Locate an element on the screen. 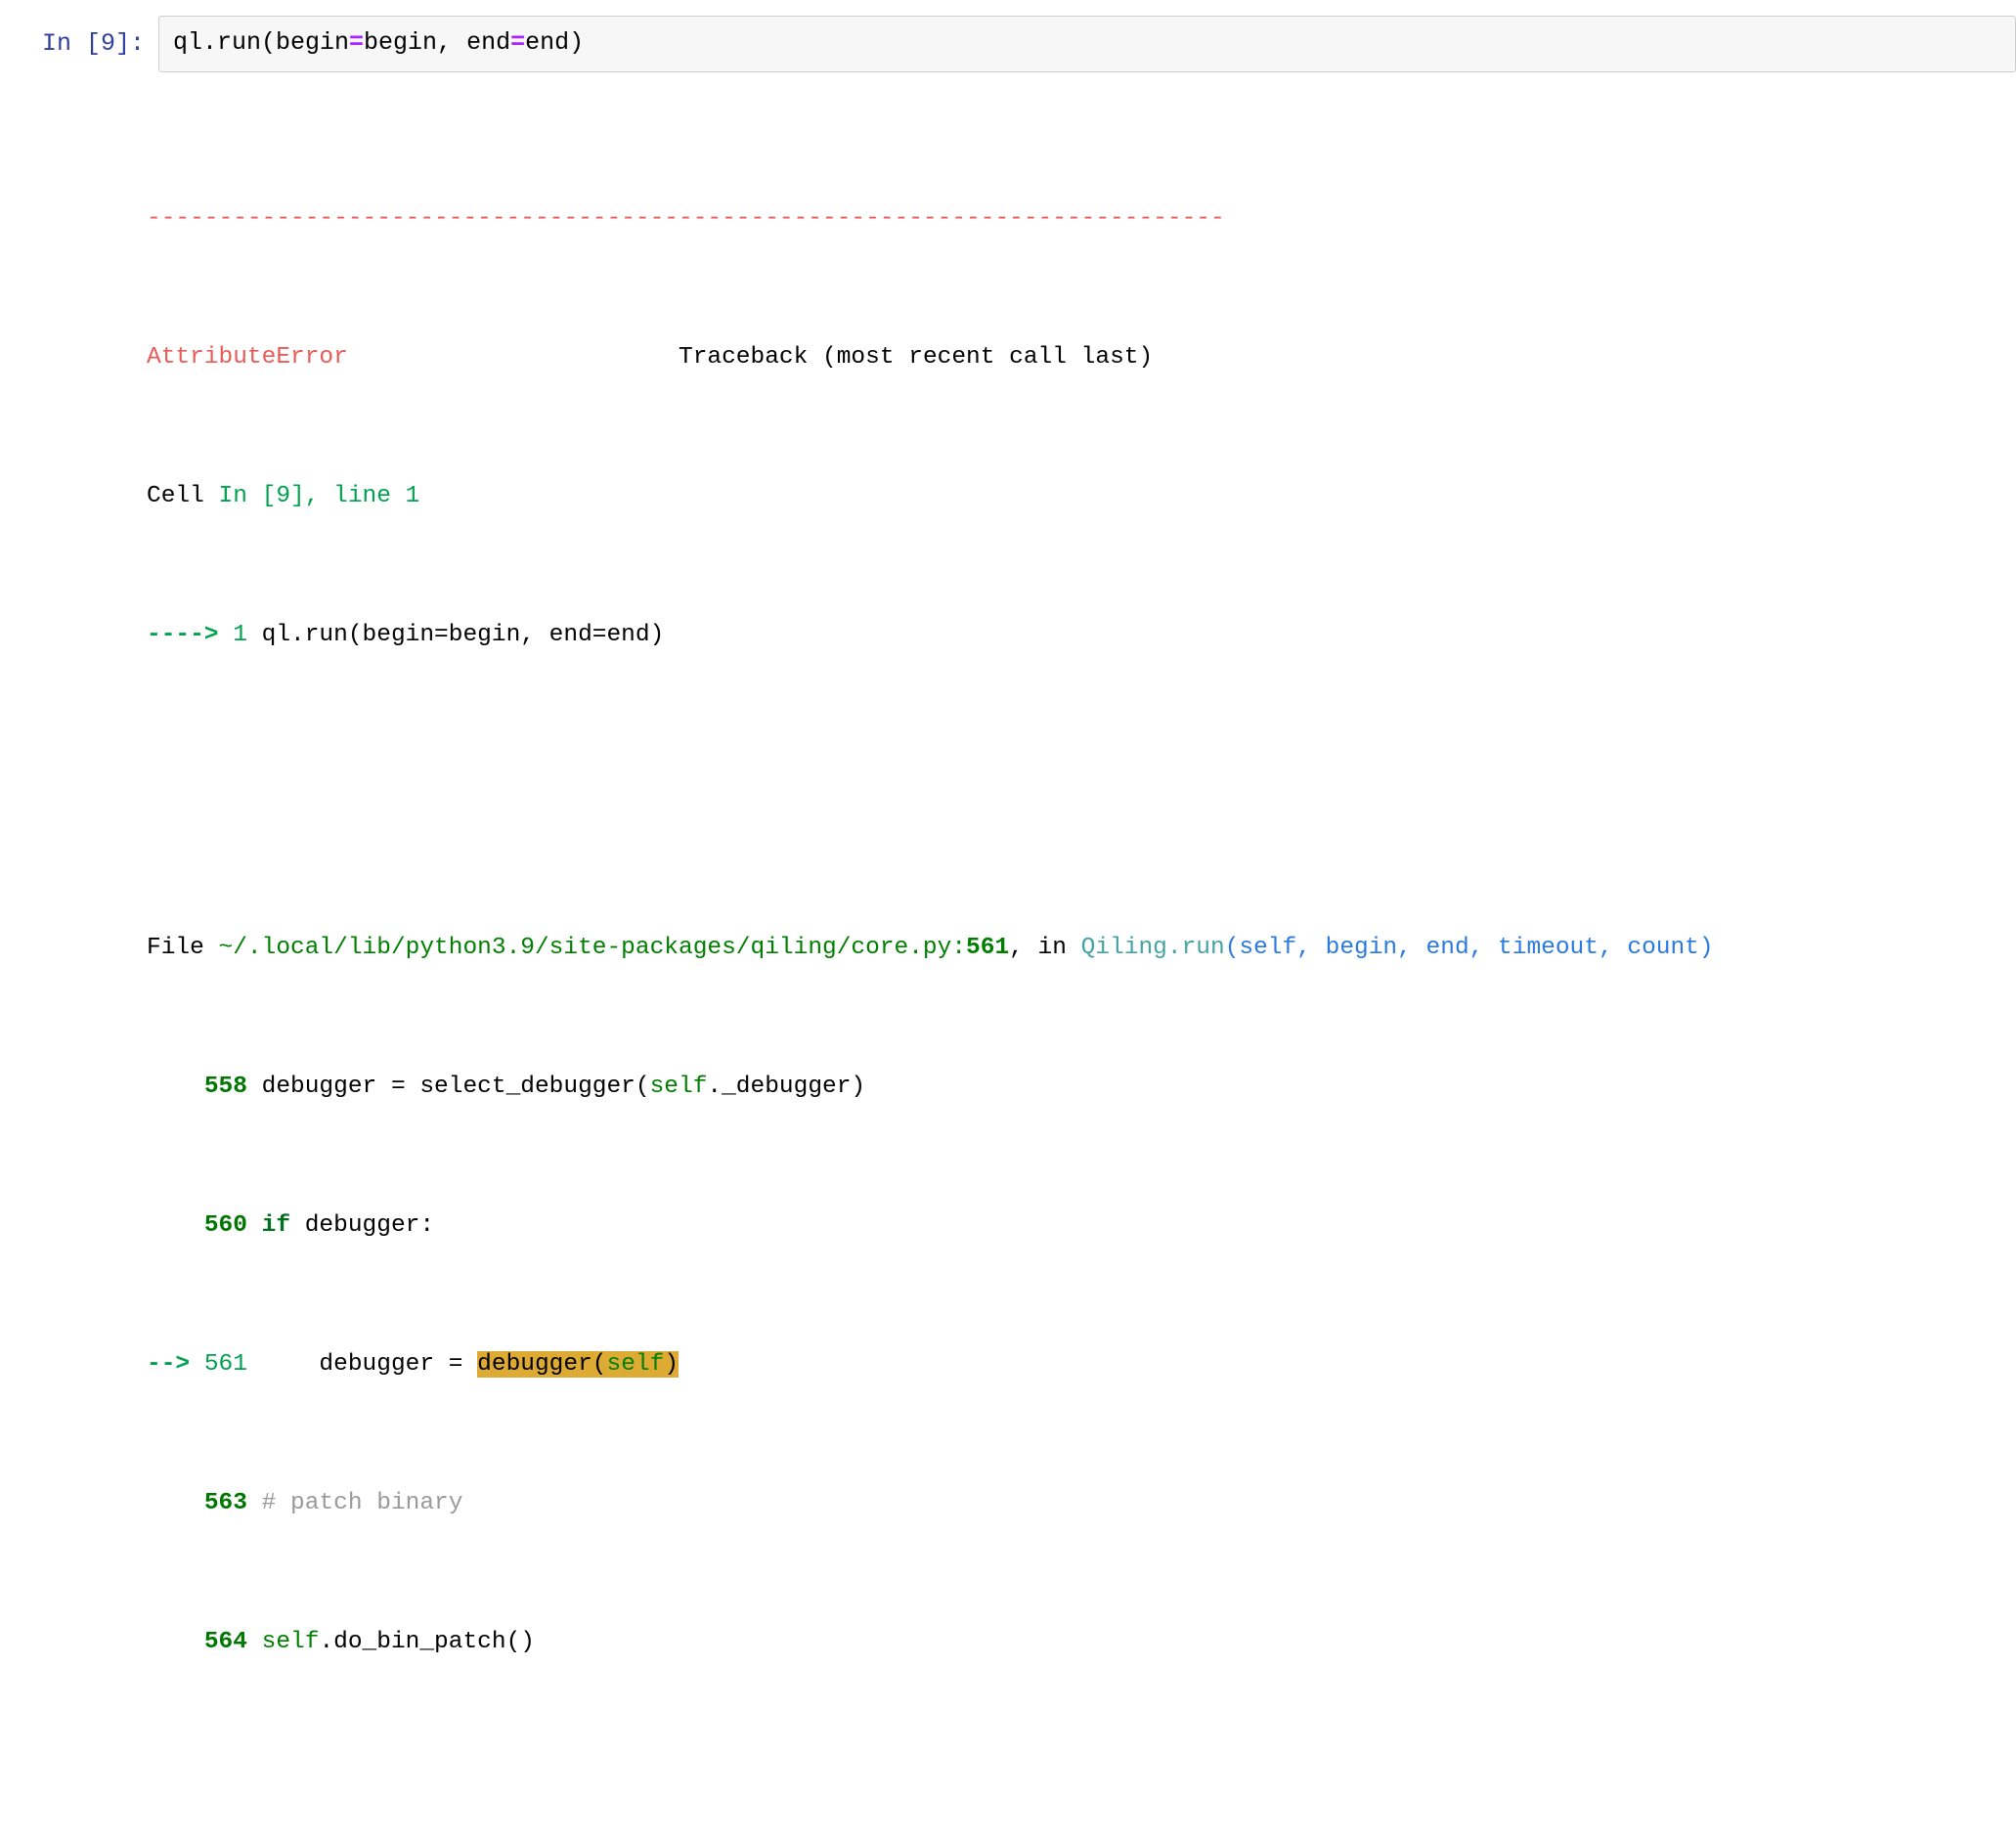  source-code-558b: ._debugger) is located at coordinates (786, 1086).